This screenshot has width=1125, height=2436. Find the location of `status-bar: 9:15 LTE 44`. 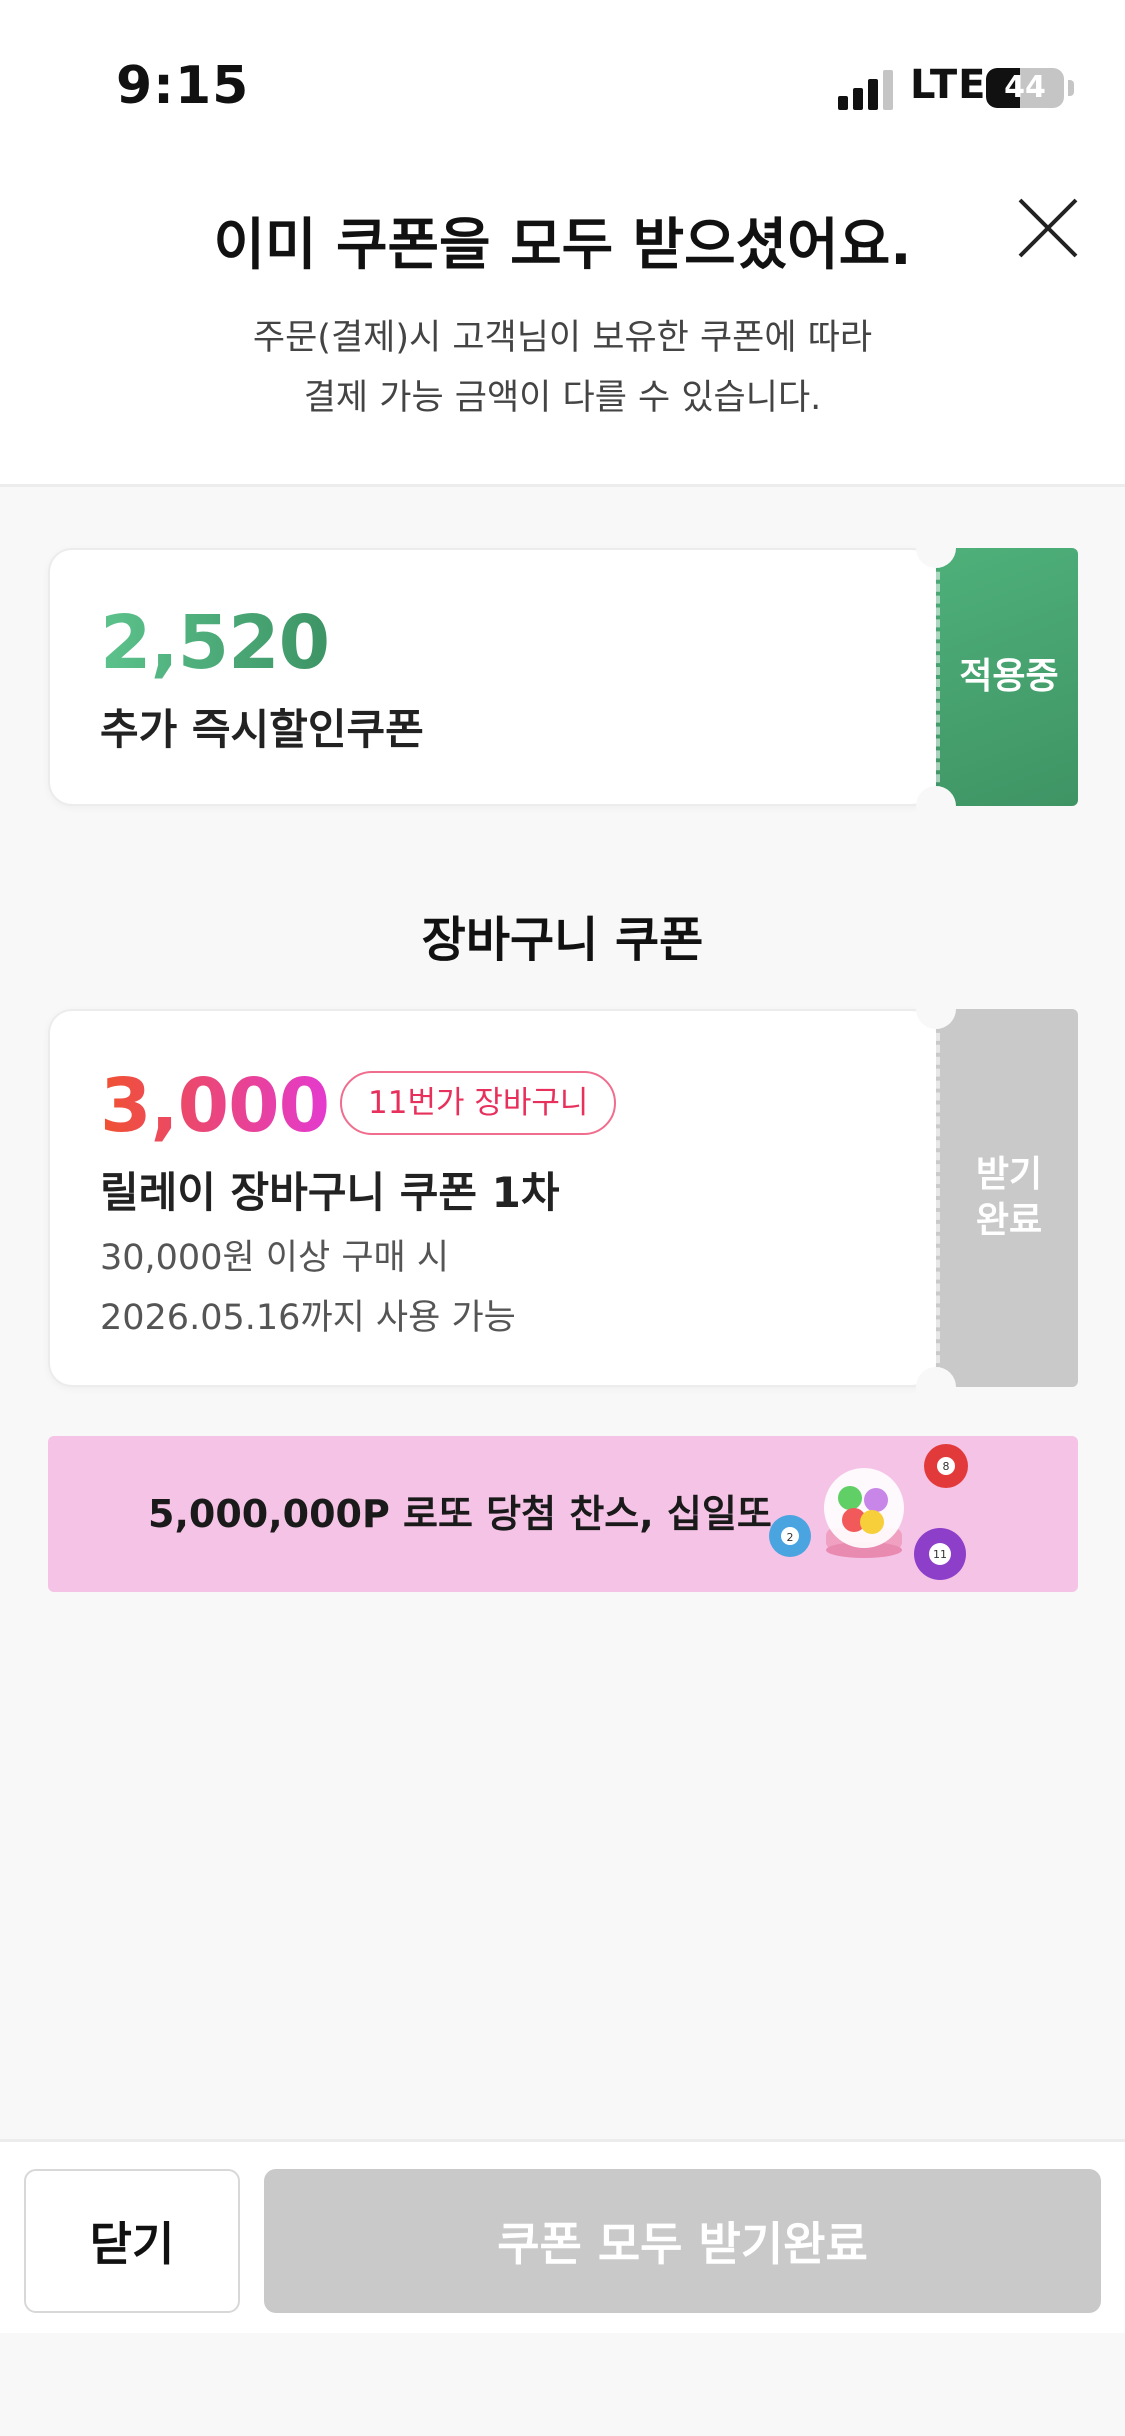

status-bar: 9:15 LTE 44 is located at coordinates (562, 85).